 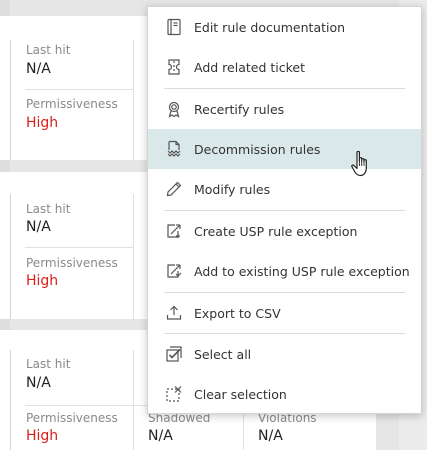 I want to click on menu-item-decommission-rules: Decommission rules, so click(x=284, y=149).